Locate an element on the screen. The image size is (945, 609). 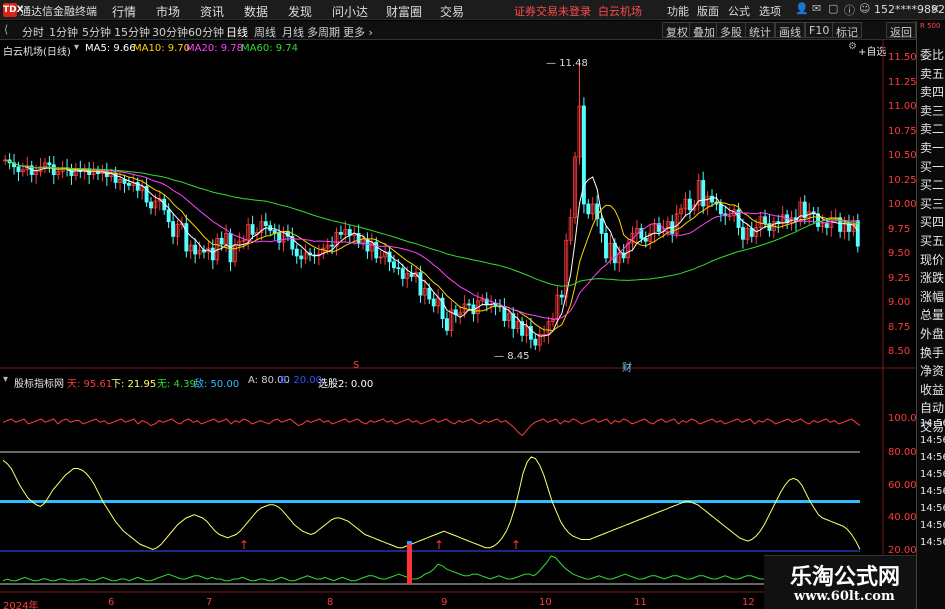
menu-quotes: 行情 is located at coordinates (124, 11).